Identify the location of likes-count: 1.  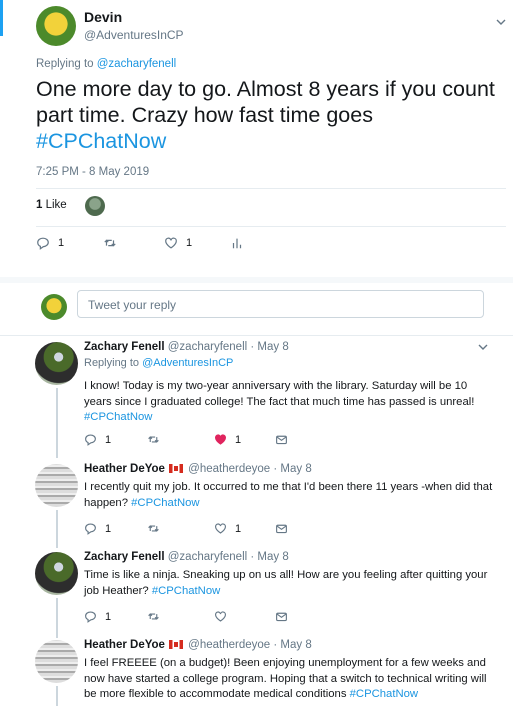
(39, 205).